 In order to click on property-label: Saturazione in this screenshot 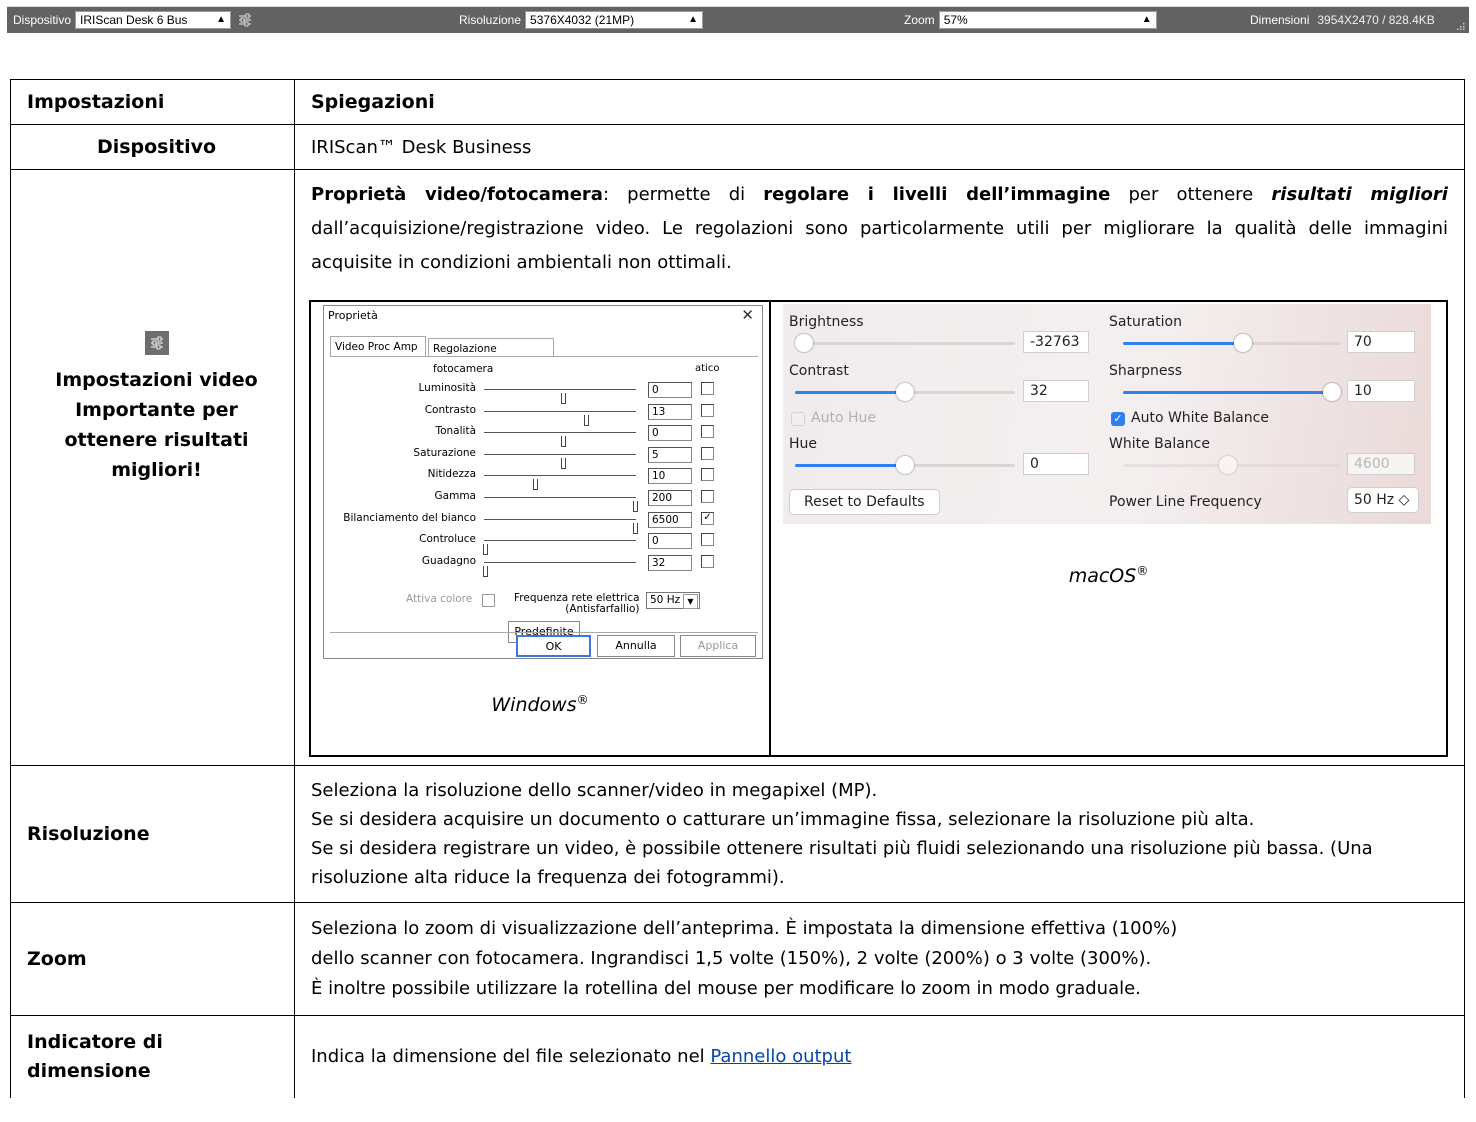, I will do `click(444, 452)`.